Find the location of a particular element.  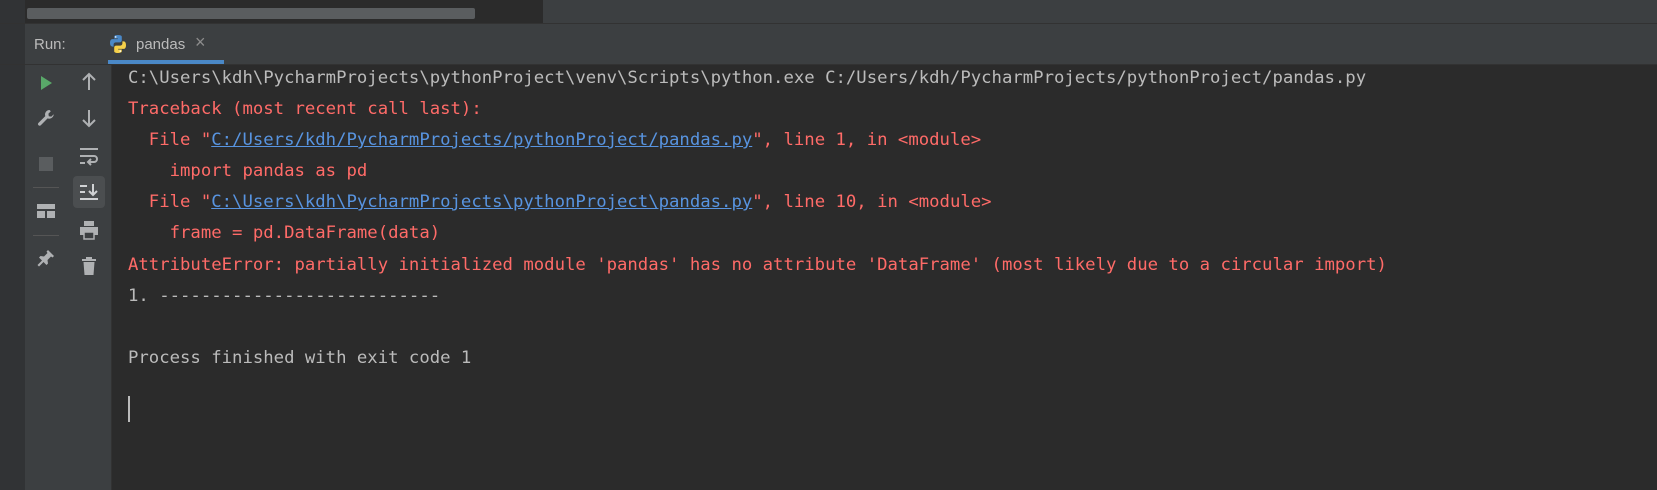

run-toolbar-secondary is located at coordinates (89, 277).